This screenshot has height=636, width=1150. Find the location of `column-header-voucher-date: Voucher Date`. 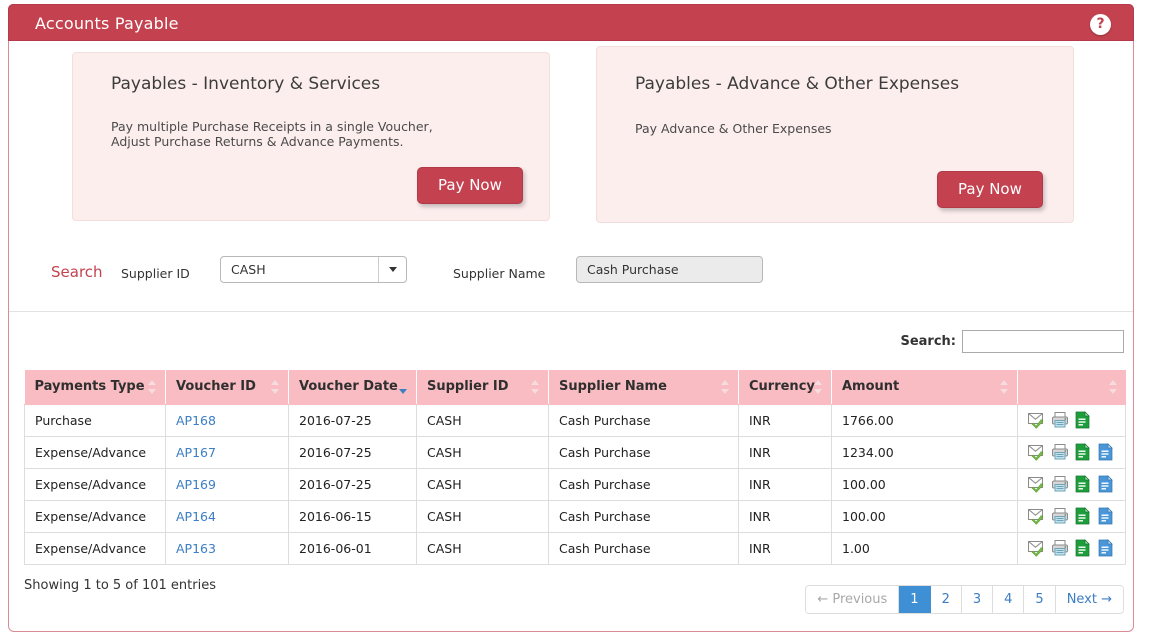

column-header-voucher-date: Voucher Date is located at coordinates (352, 387).